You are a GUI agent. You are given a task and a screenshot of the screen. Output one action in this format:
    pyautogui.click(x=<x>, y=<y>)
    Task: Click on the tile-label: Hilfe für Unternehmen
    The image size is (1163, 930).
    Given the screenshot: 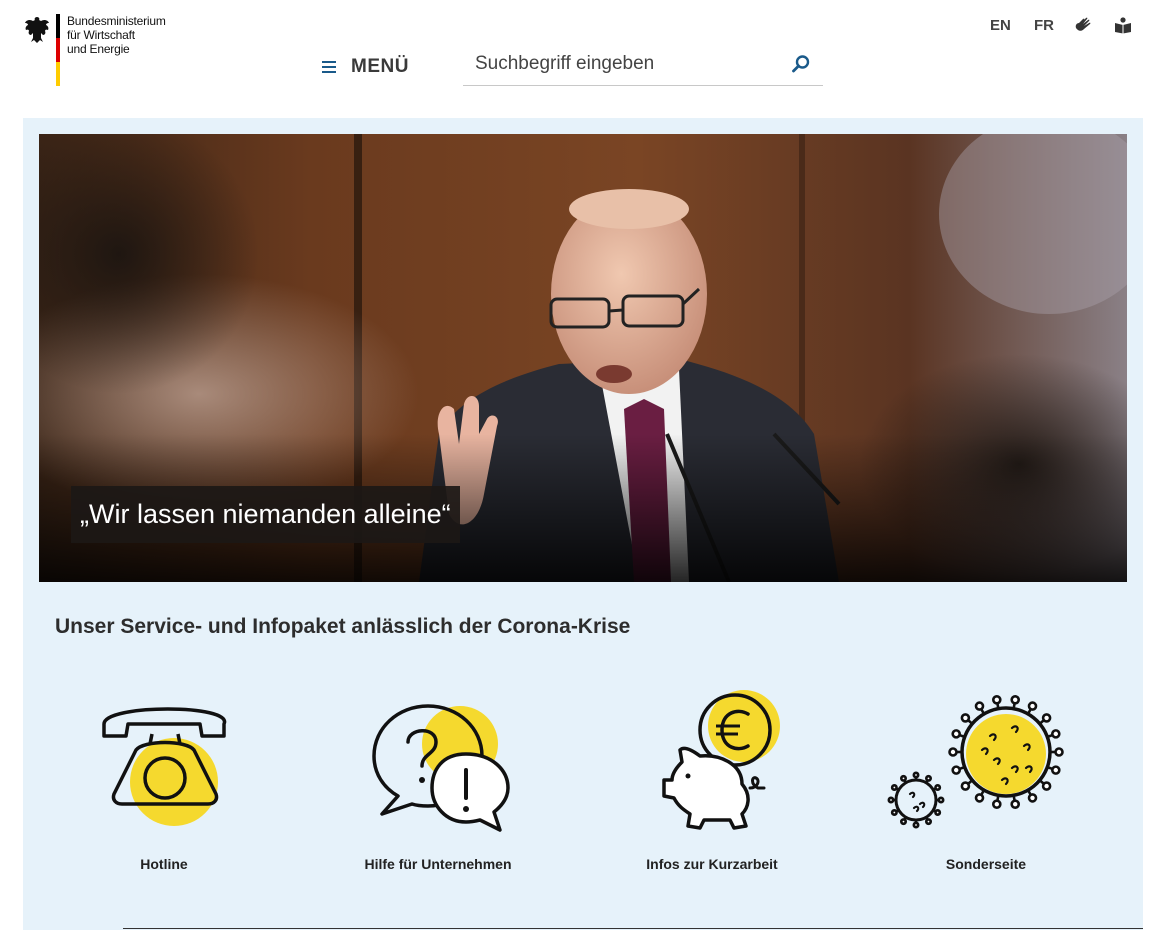 What is the action you would take?
    pyautogui.click(x=438, y=864)
    